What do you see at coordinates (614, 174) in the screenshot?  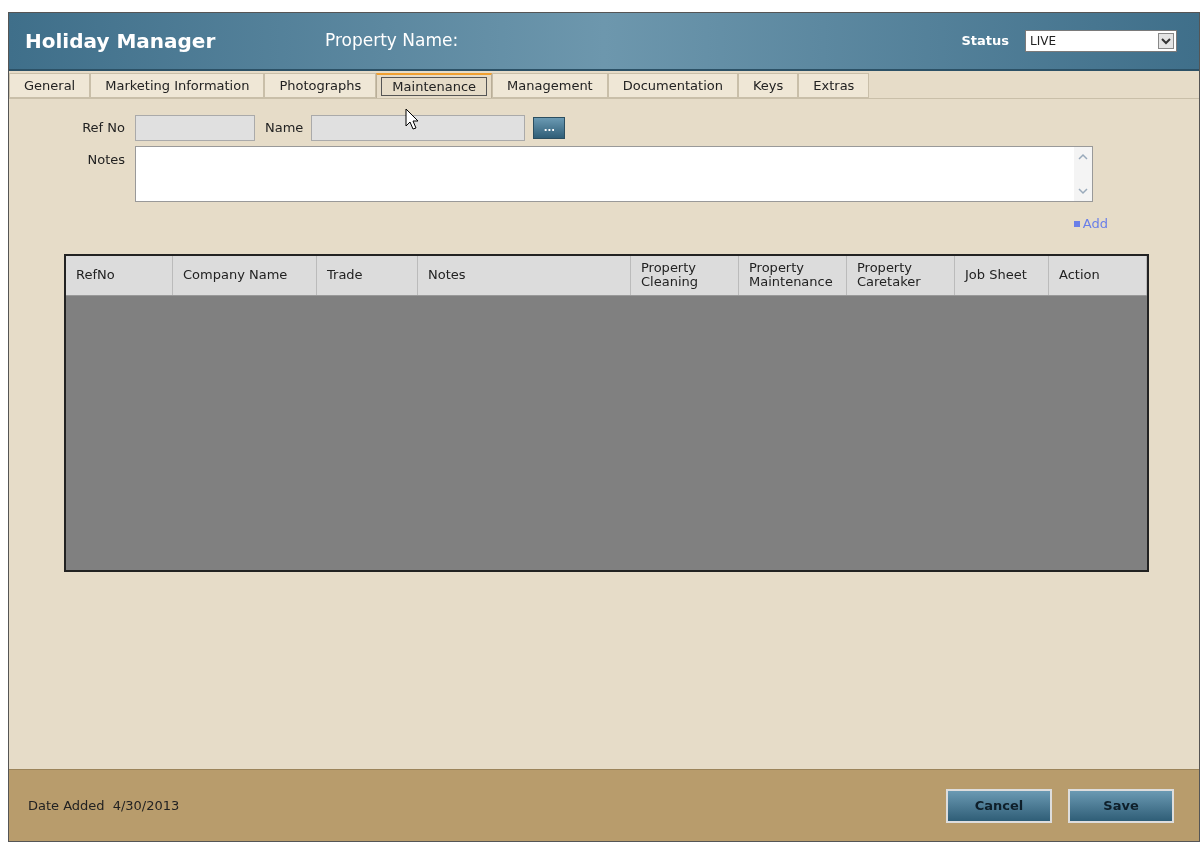 I see `notes-field` at bounding box center [614, 174].